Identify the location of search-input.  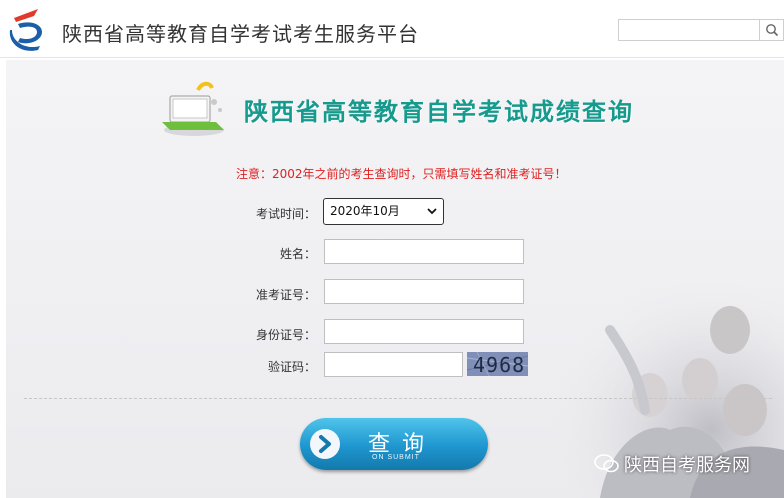
(689, 30).